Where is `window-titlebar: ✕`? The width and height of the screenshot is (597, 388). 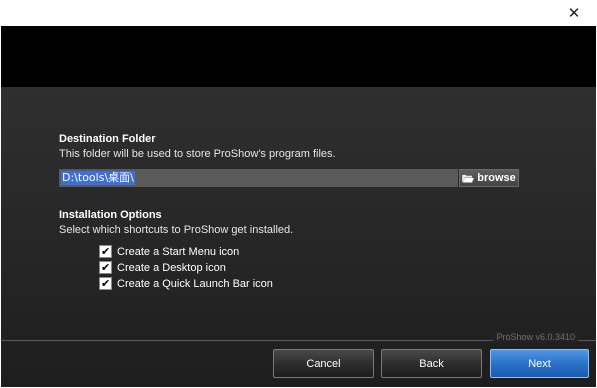
window-titlebar: ✕ is located at coordinates (298, 13).